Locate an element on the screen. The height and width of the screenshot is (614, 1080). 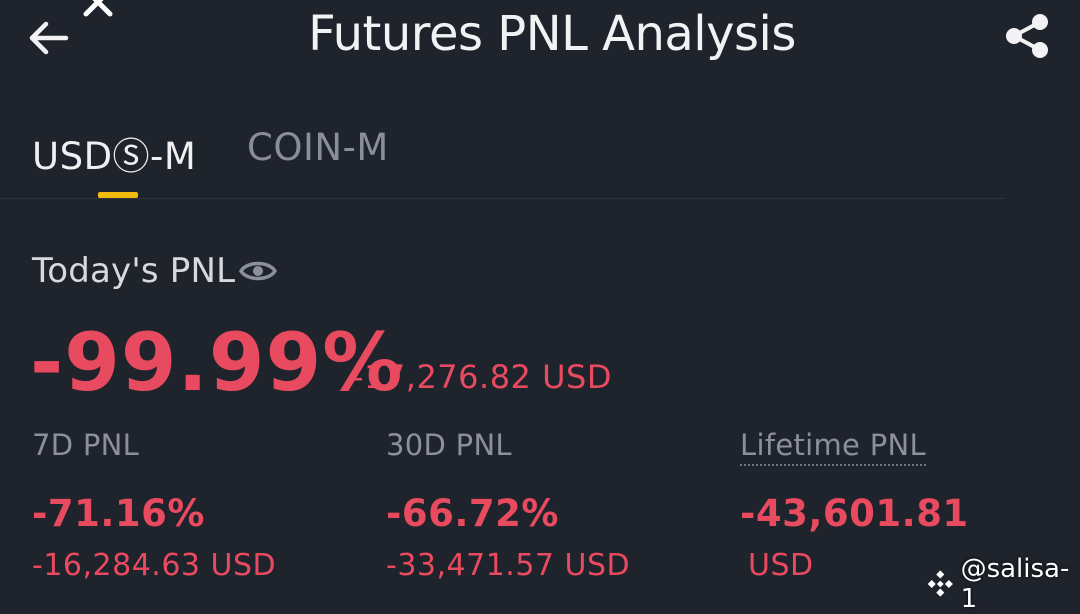
todays-pnl-percent: -99.99% is located at coordinates (217, 362).